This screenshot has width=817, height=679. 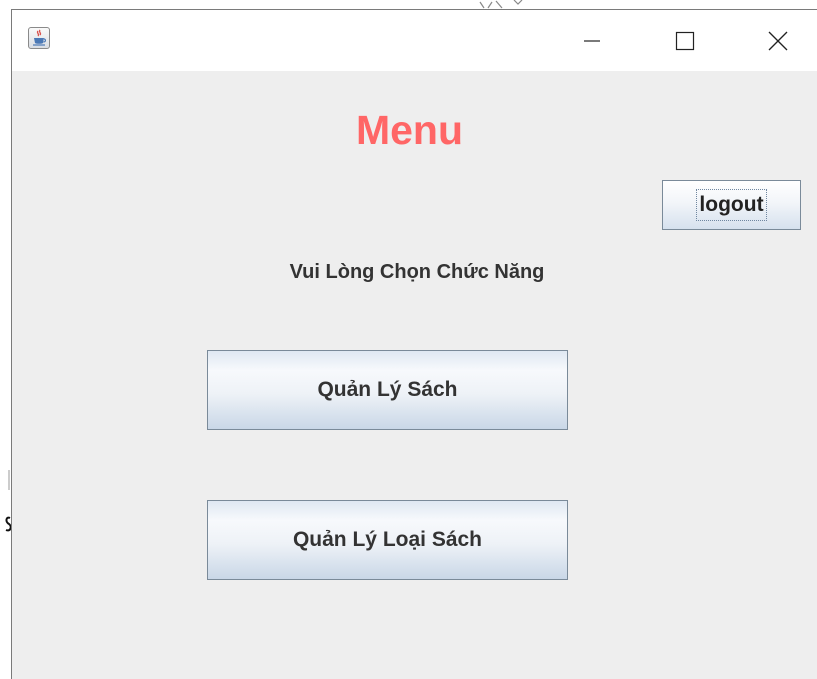 I want to click on prompt-label: Vui Lòng Chọn Chức Năng, so click(x=417, y=272).